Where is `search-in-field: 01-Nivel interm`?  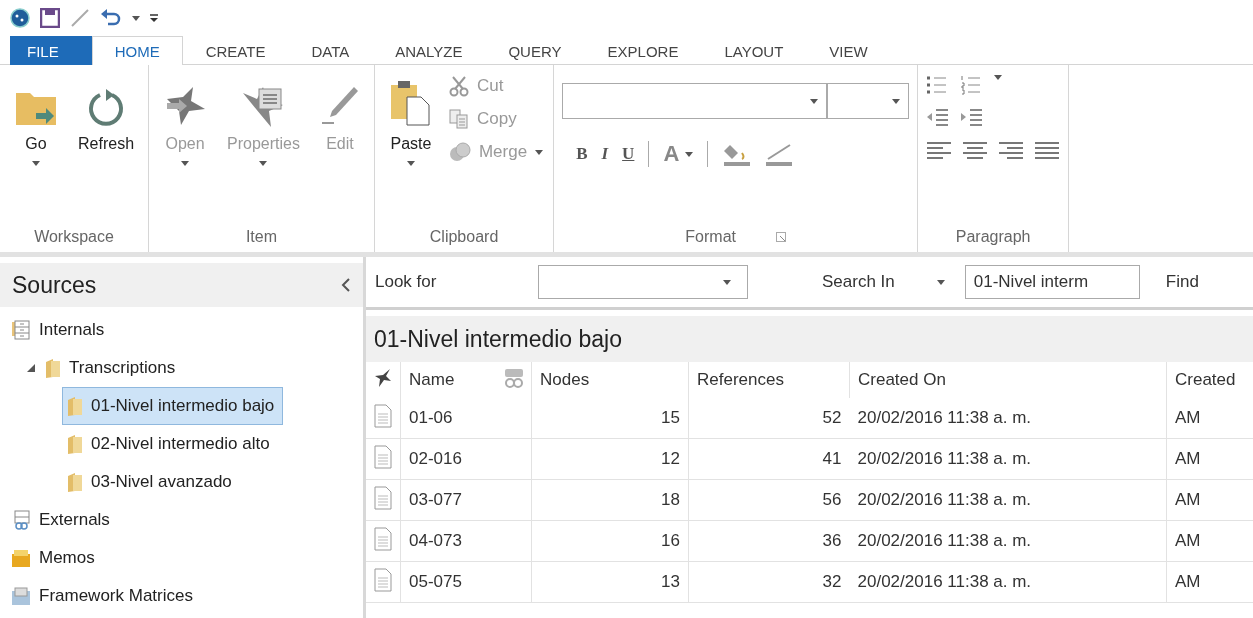
search-in-field: 01-Nivel interm is located at coordinates (1052, 282).